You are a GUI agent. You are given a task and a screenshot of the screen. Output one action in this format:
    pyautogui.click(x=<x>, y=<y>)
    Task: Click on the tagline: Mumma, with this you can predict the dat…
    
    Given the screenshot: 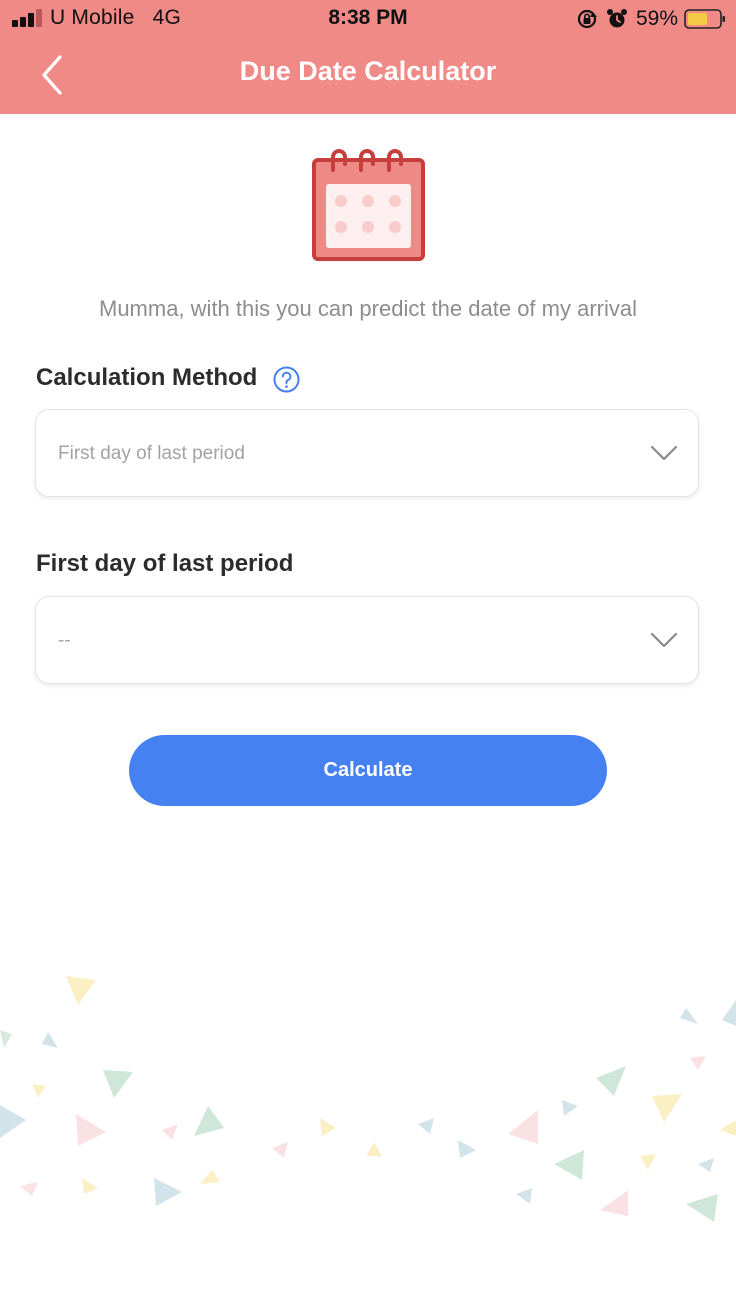 What is the action you would take?
    pyautogui.click(x=368, y=308)
    